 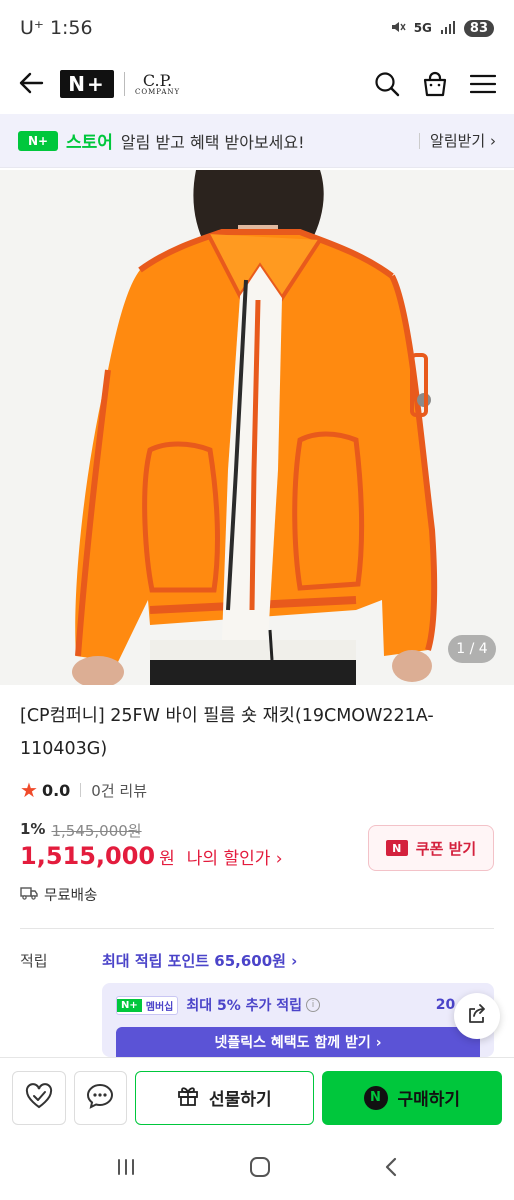 What do you see at coordinates (81, 790) in the screenshot?
I see `rating-divider` at bounding box center [81, 790].